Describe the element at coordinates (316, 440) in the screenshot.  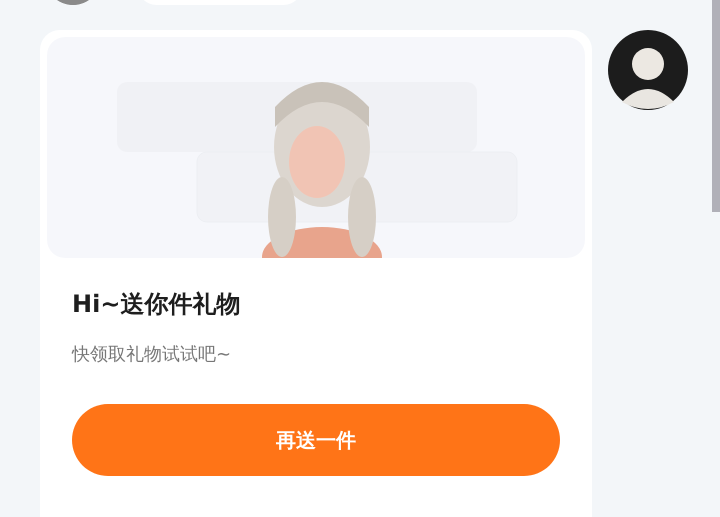
I see `send-again-button: 再送一件` at that location.